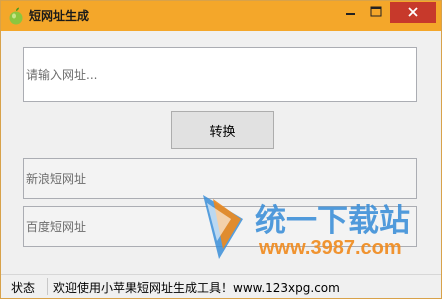 This screenshot has width=442, height=299. Describe the element at coordinates (23, 288) in the screenshot. I see `status-label: 状态` at that location.